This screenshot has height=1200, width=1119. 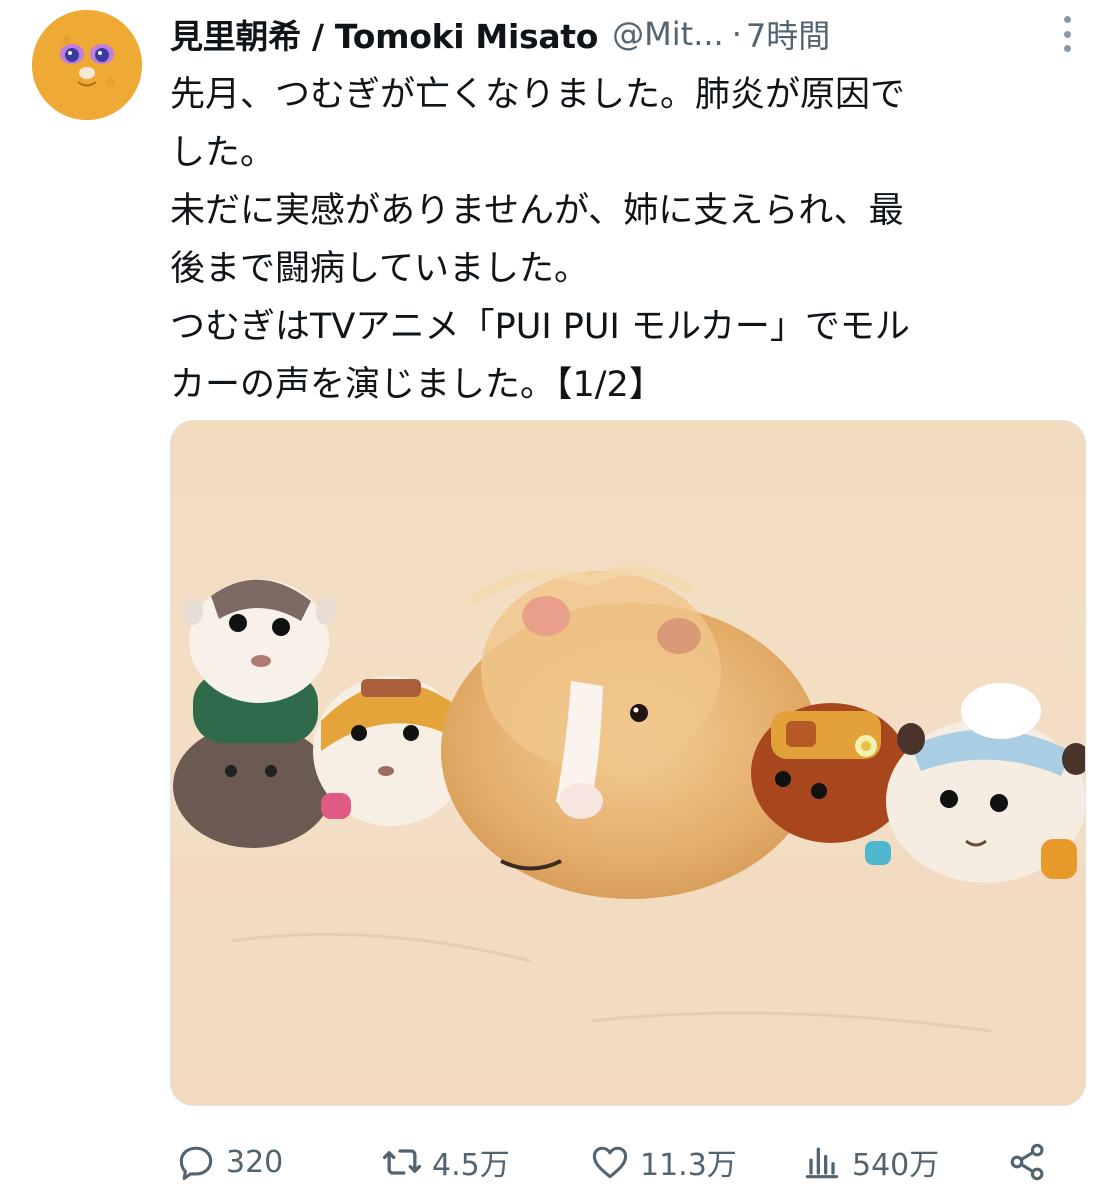 I want to click on avatar-felt-face, so click(x=87, y=65).